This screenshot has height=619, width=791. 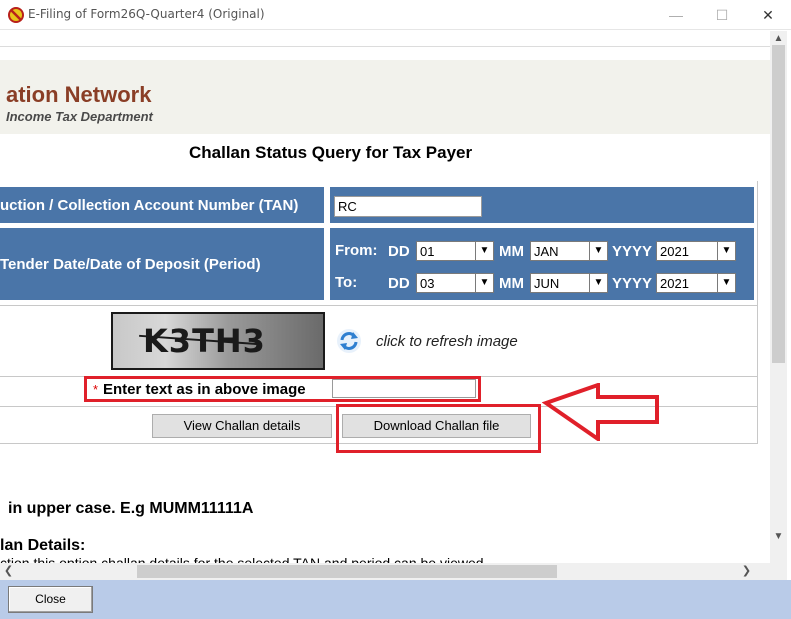 I want to click on period-label: Tender Date/Date of Deposit (Period), so click(x=130, y=264).